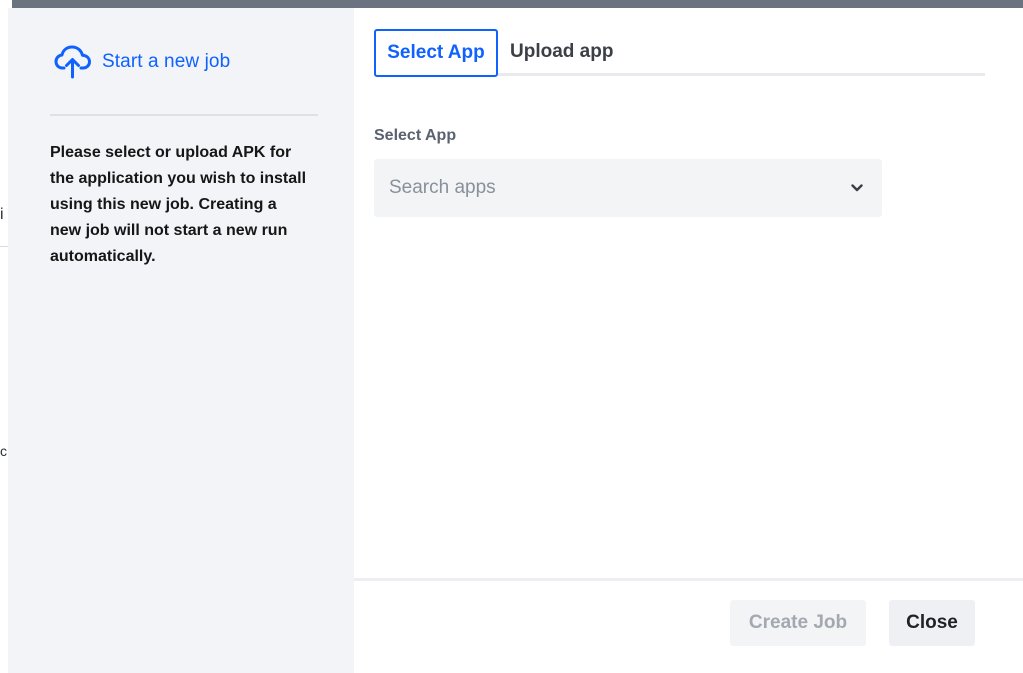 The width and height of the screenshot is (1023, 673). What do you see at coordinates (166, 61) in the screenshot?
I see `modal-title: Start a new job` at bounding box center [166, 61].